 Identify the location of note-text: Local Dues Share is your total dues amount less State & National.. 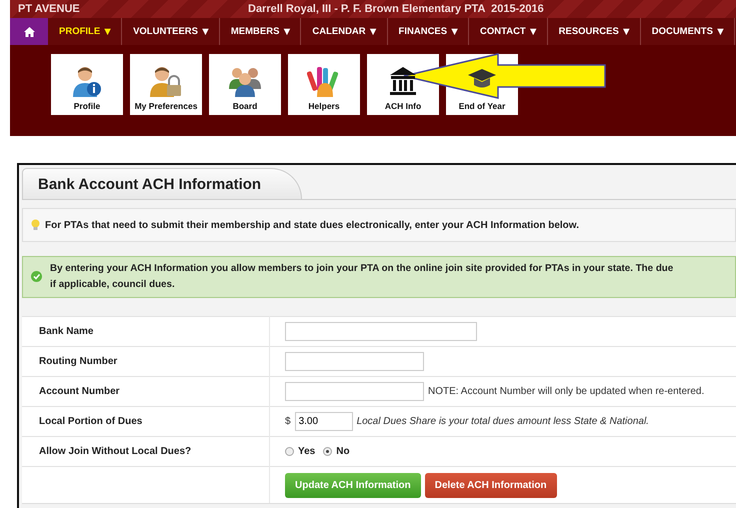
(502, 421).